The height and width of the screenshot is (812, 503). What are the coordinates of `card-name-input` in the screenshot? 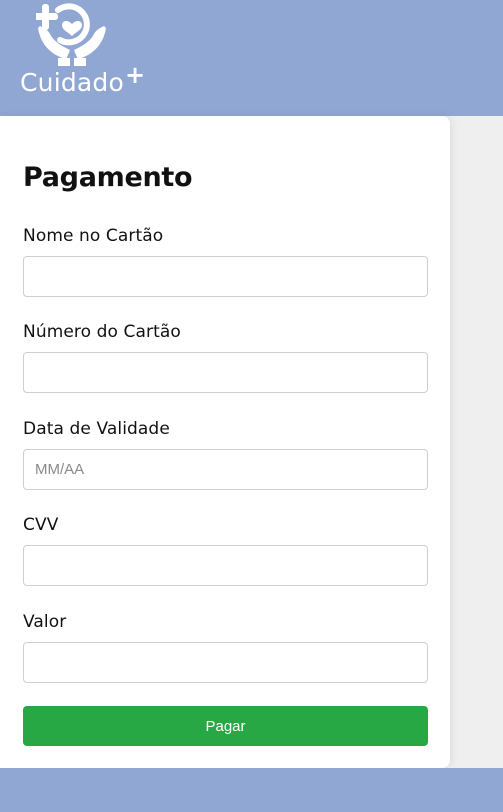 It's located at (225, 276).